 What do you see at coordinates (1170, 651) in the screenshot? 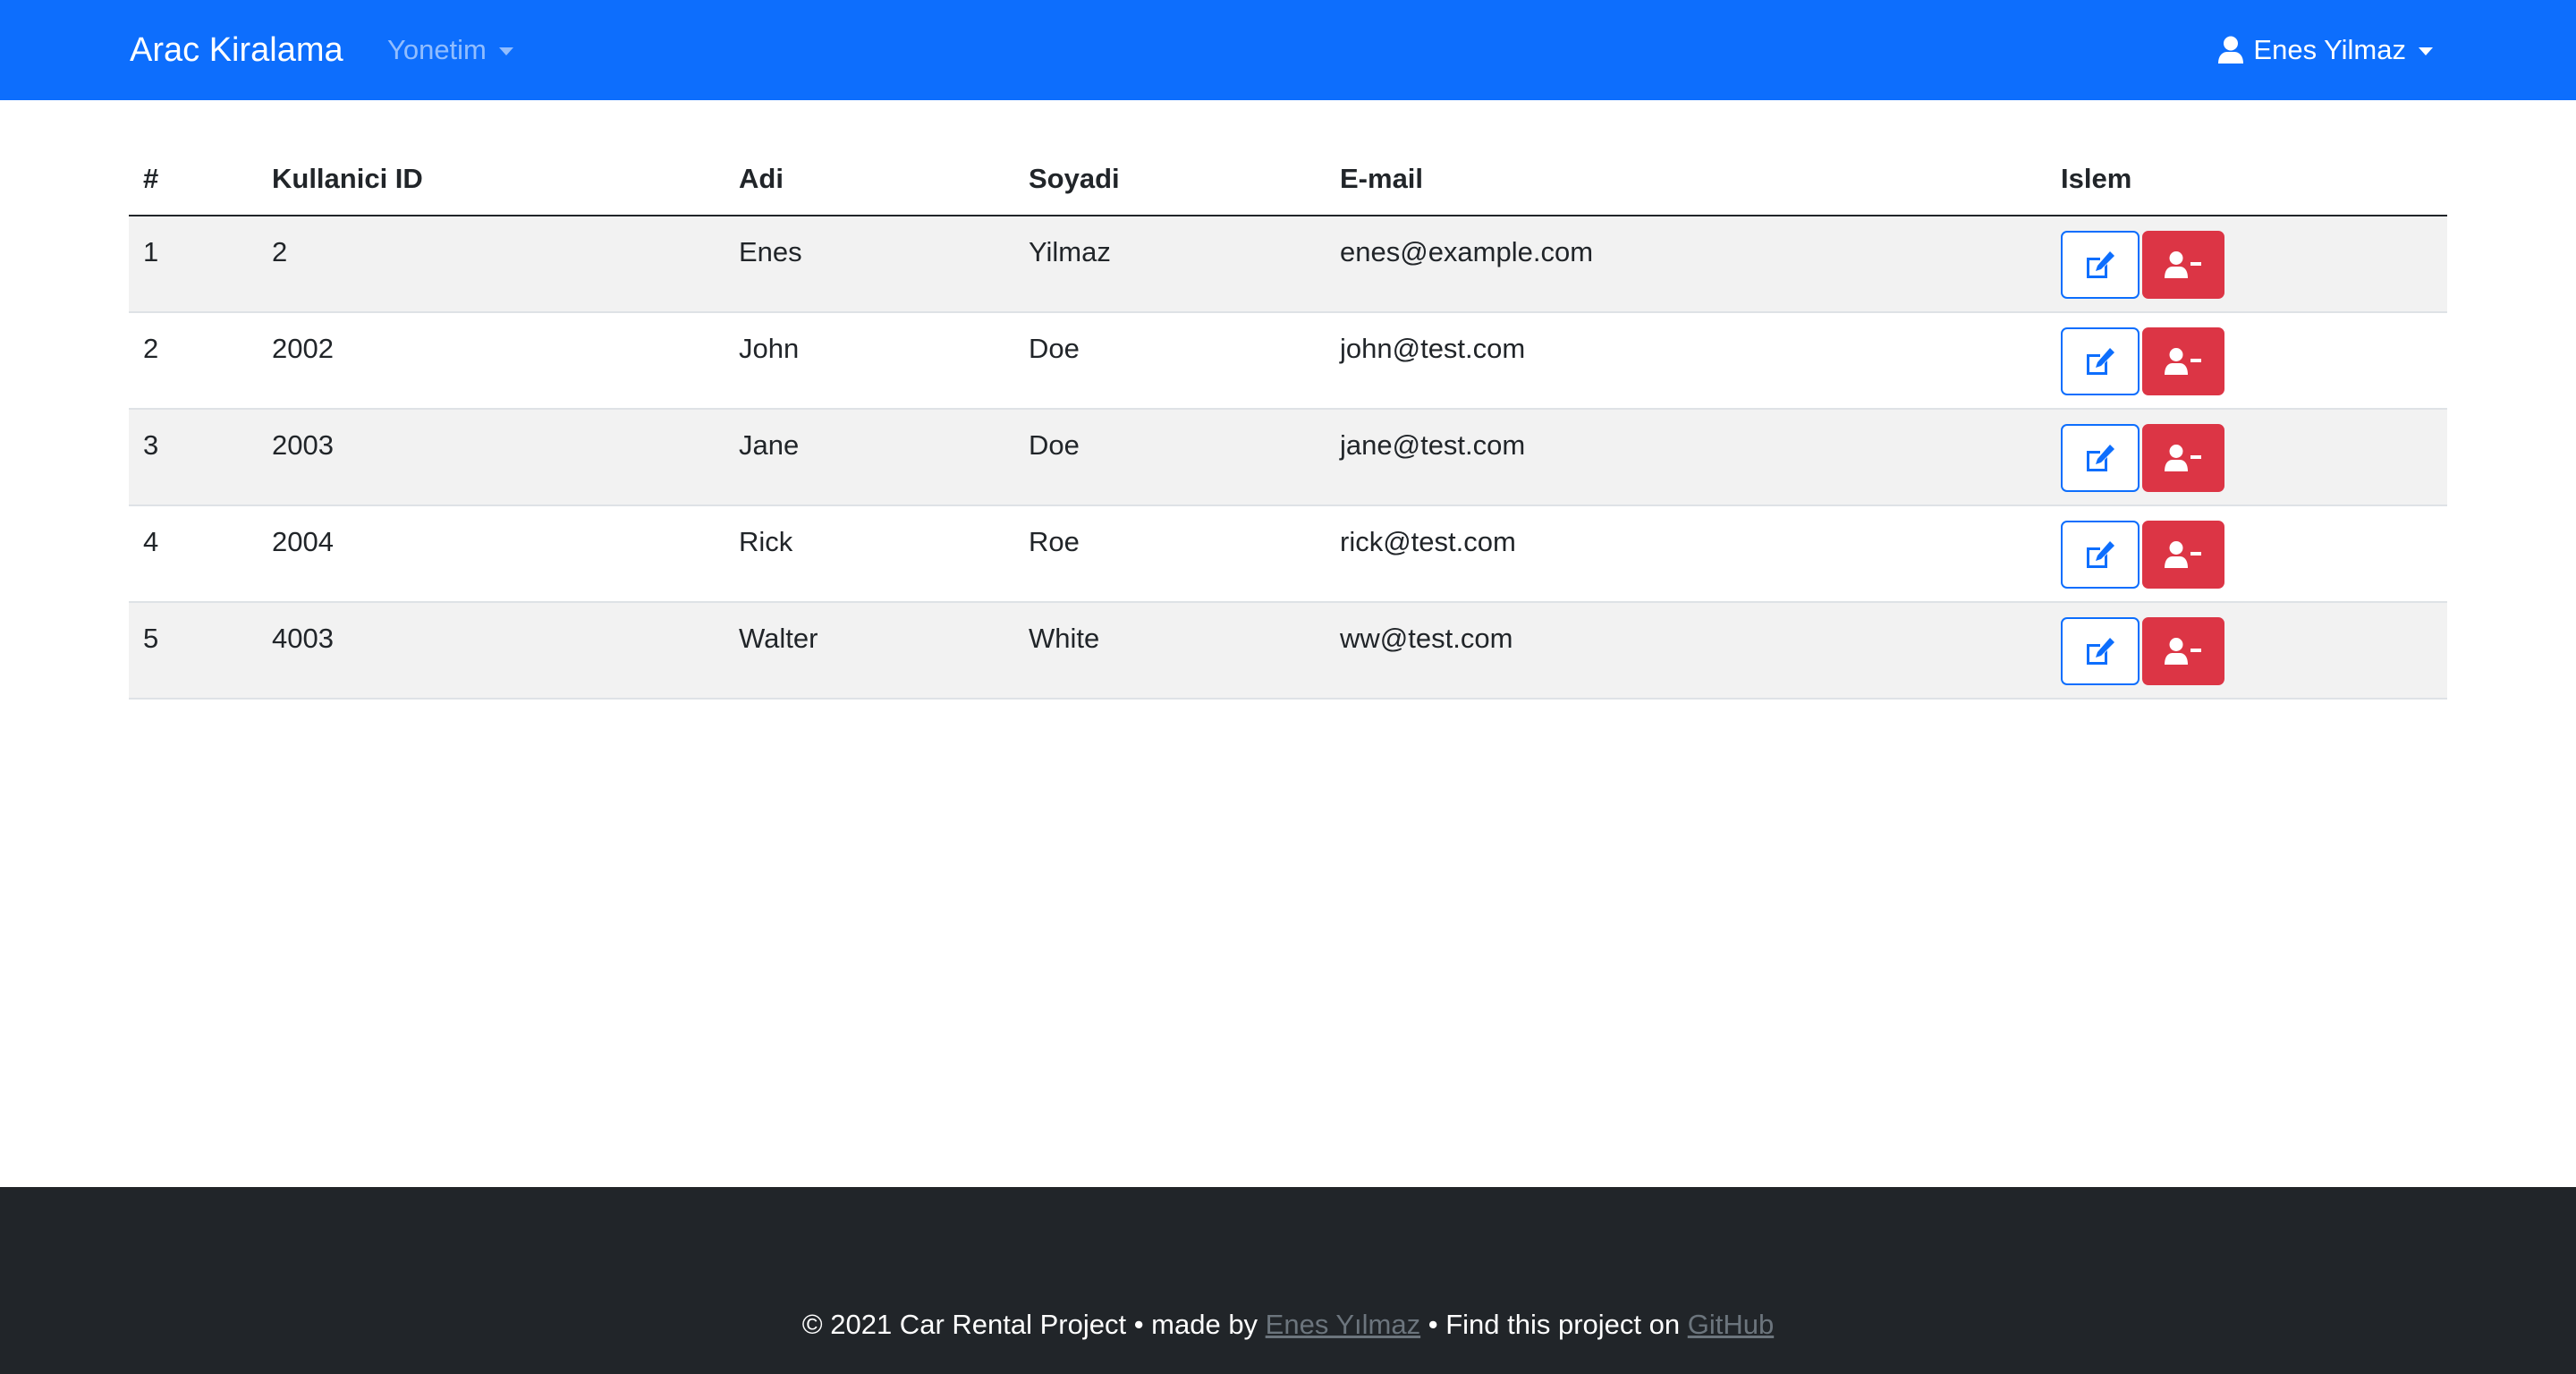
I see `cell-last-name: White` at bounding box center [1170, 651].